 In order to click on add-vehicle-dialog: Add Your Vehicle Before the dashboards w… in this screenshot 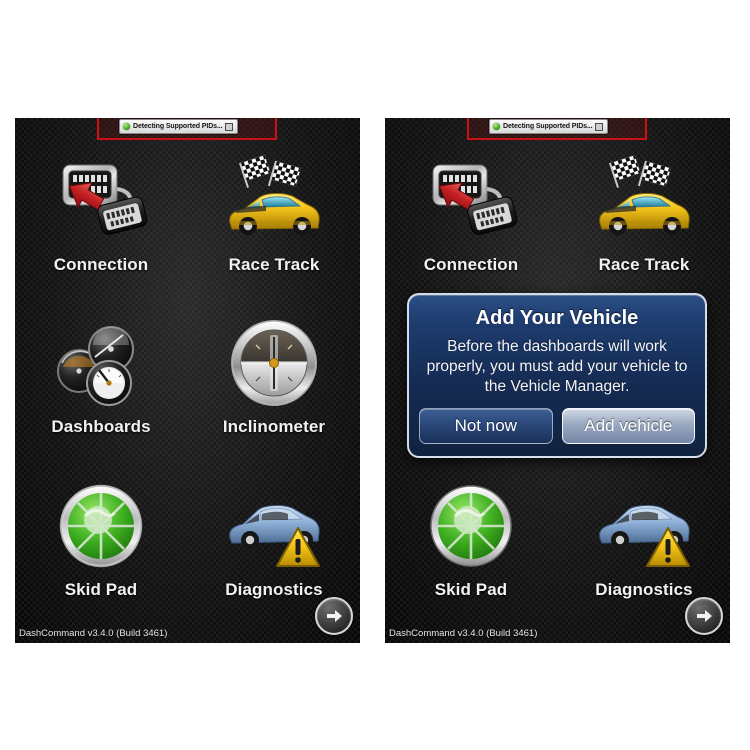, I will do `click(557, 375)`.